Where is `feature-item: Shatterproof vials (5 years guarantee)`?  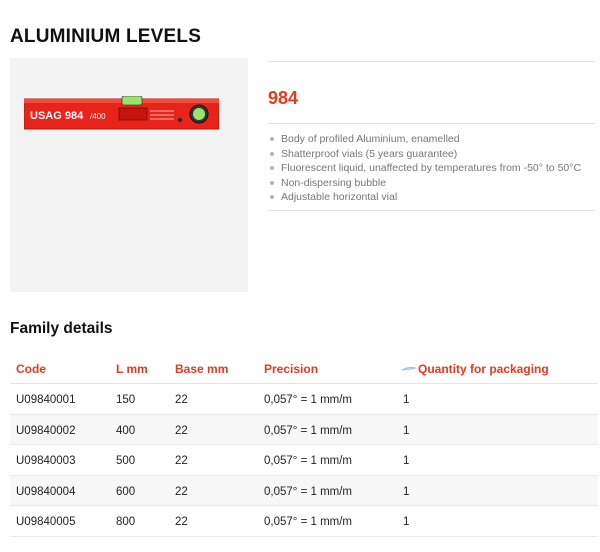 feature-item: Shatterproof vials (5 years guarantee) is located at coordinates (425, 154).